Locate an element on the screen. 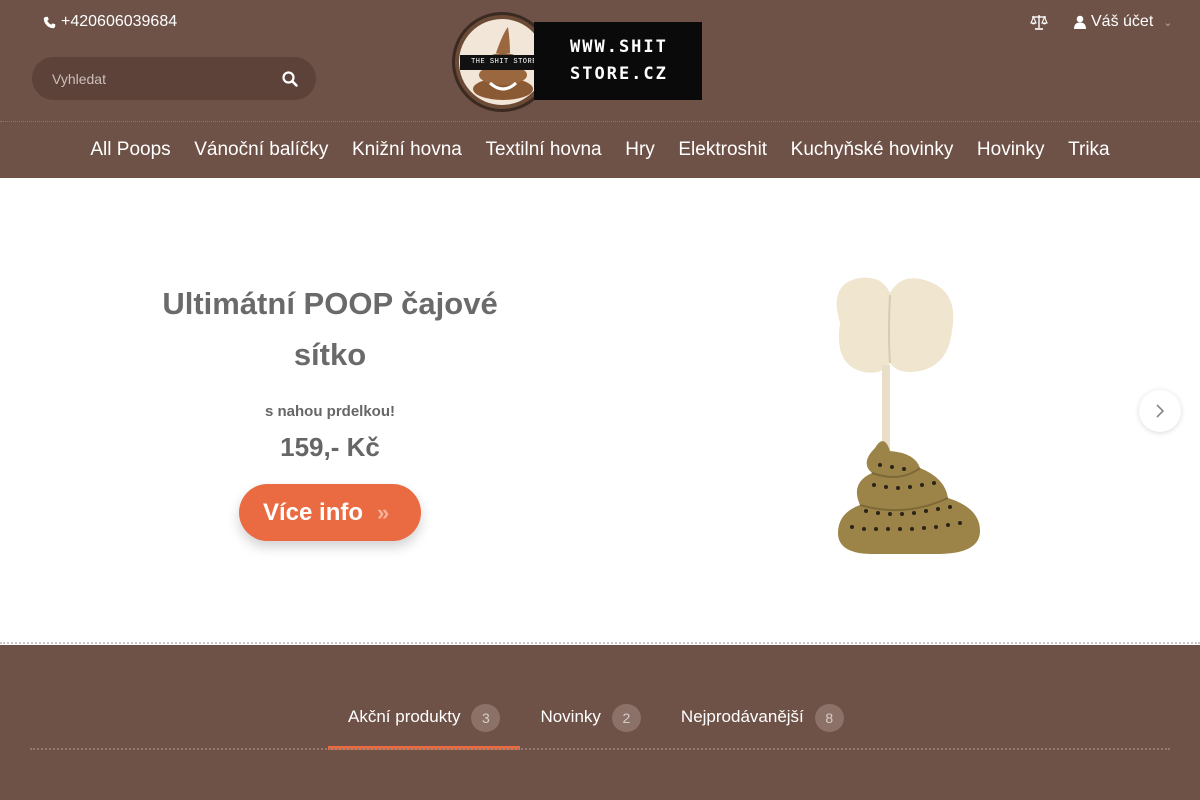 The image size is (1200, 800). nav-item-hry: Hry is located at coordinates (639, 150).